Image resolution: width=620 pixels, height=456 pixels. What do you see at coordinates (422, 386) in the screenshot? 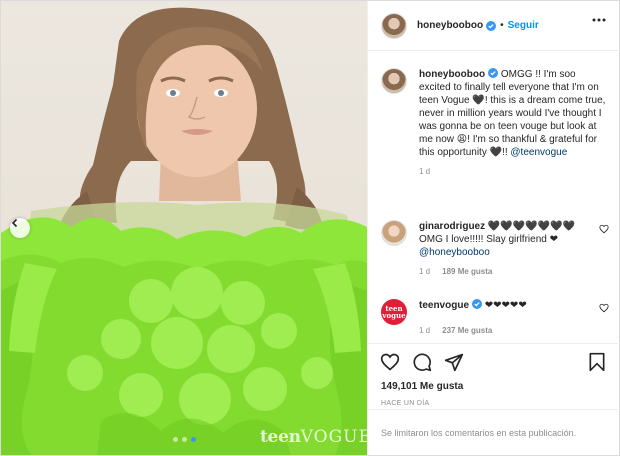
I see `likes-count: 149,101 Me gusta` at bounding box center [422, 386].